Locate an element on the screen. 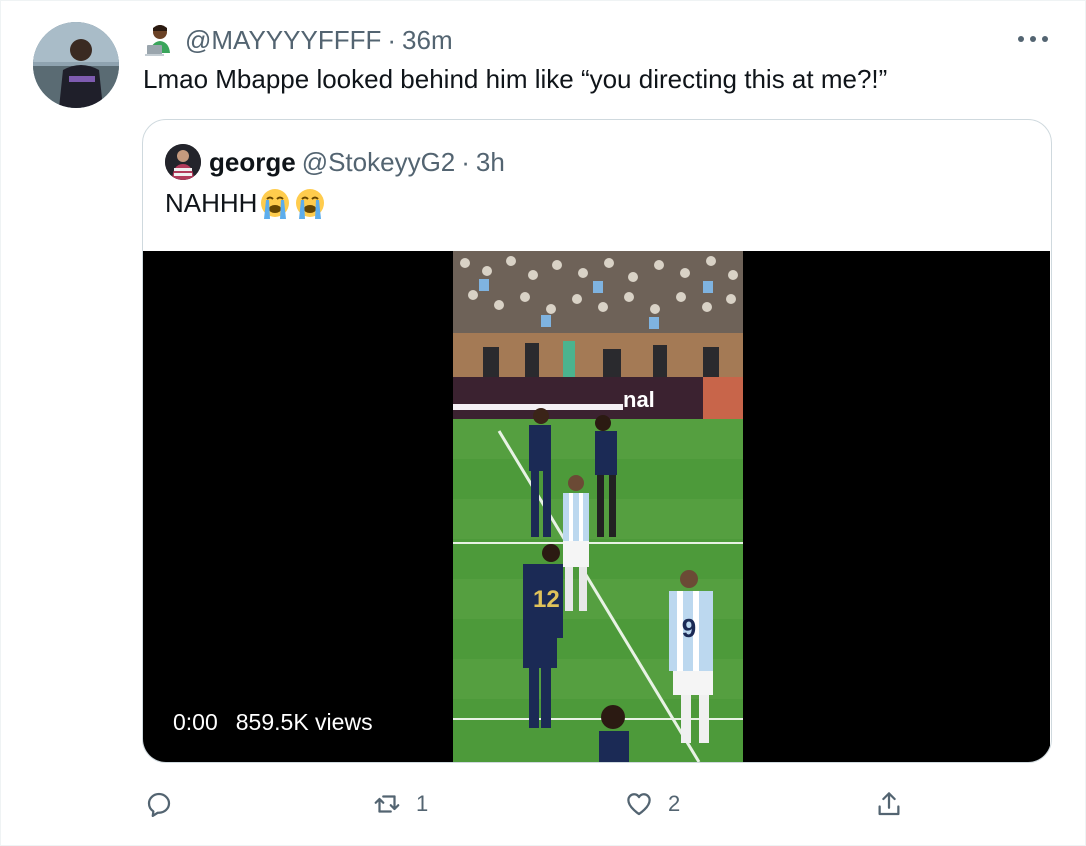 This screenshot has height=846, width=1086. like-button: 2 is located at coordinates (652, 804).